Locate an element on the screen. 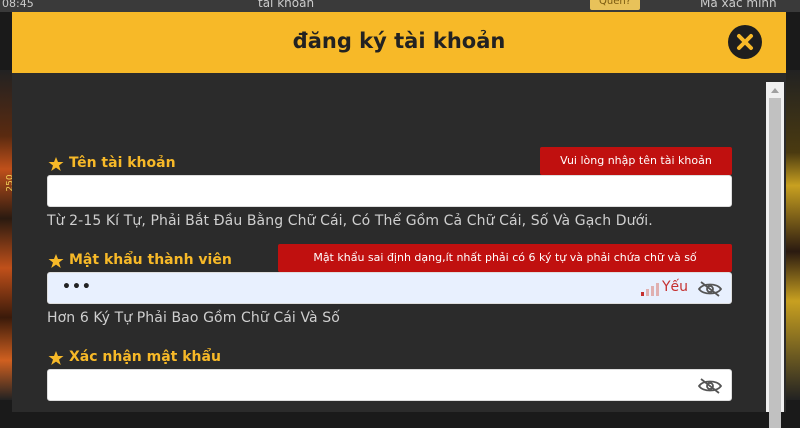 Image resolution: width=800 pixels, height=428 pixels. password-input: ••• Yếu is located at coordinates (389, 288).